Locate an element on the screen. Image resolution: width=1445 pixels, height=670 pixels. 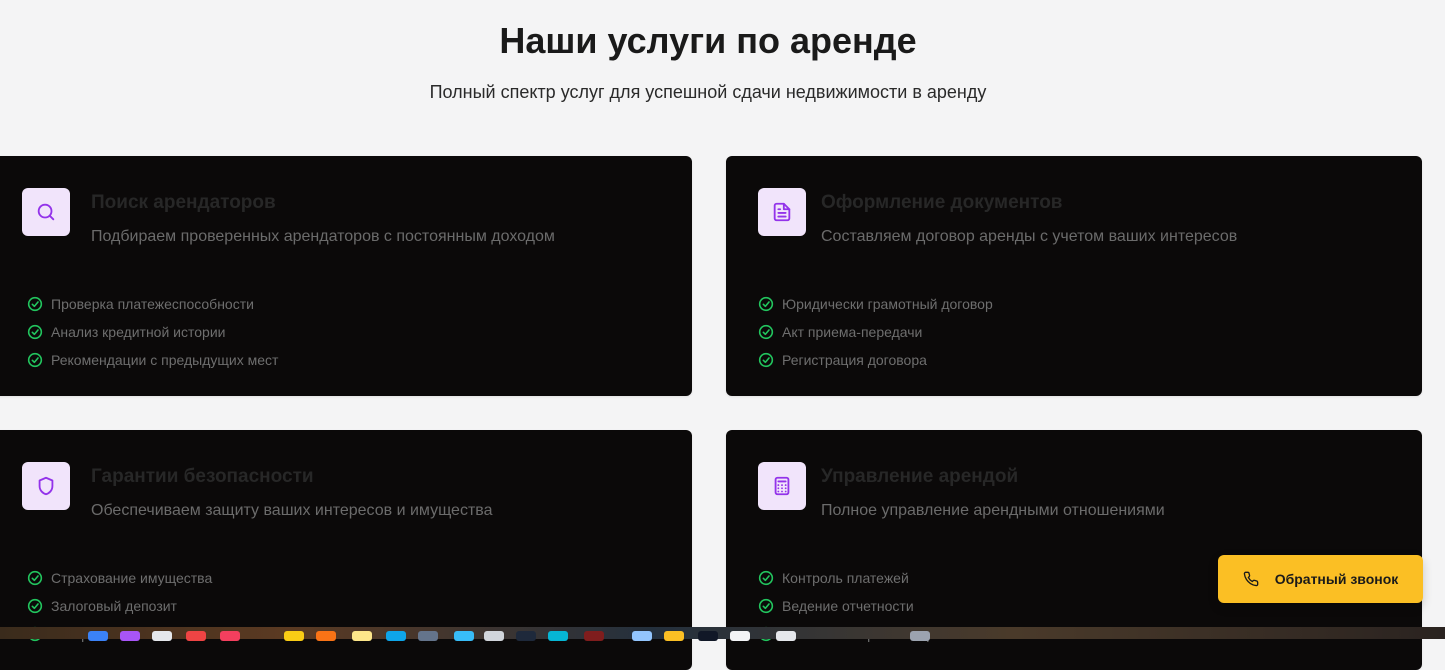
callback-button: Обратный звонок is located at coordinates (1320, 579).